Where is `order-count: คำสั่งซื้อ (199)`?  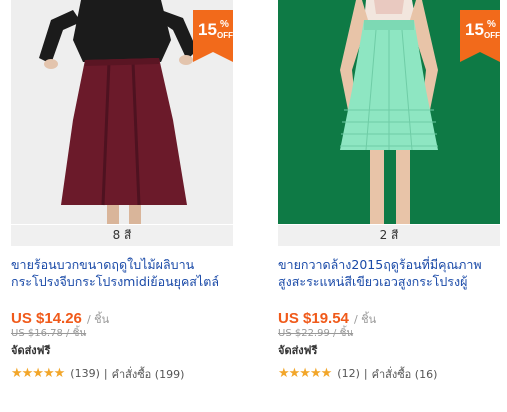
order-count: คำสั่งซื้อ (199) is located at coordinates (148, 374).